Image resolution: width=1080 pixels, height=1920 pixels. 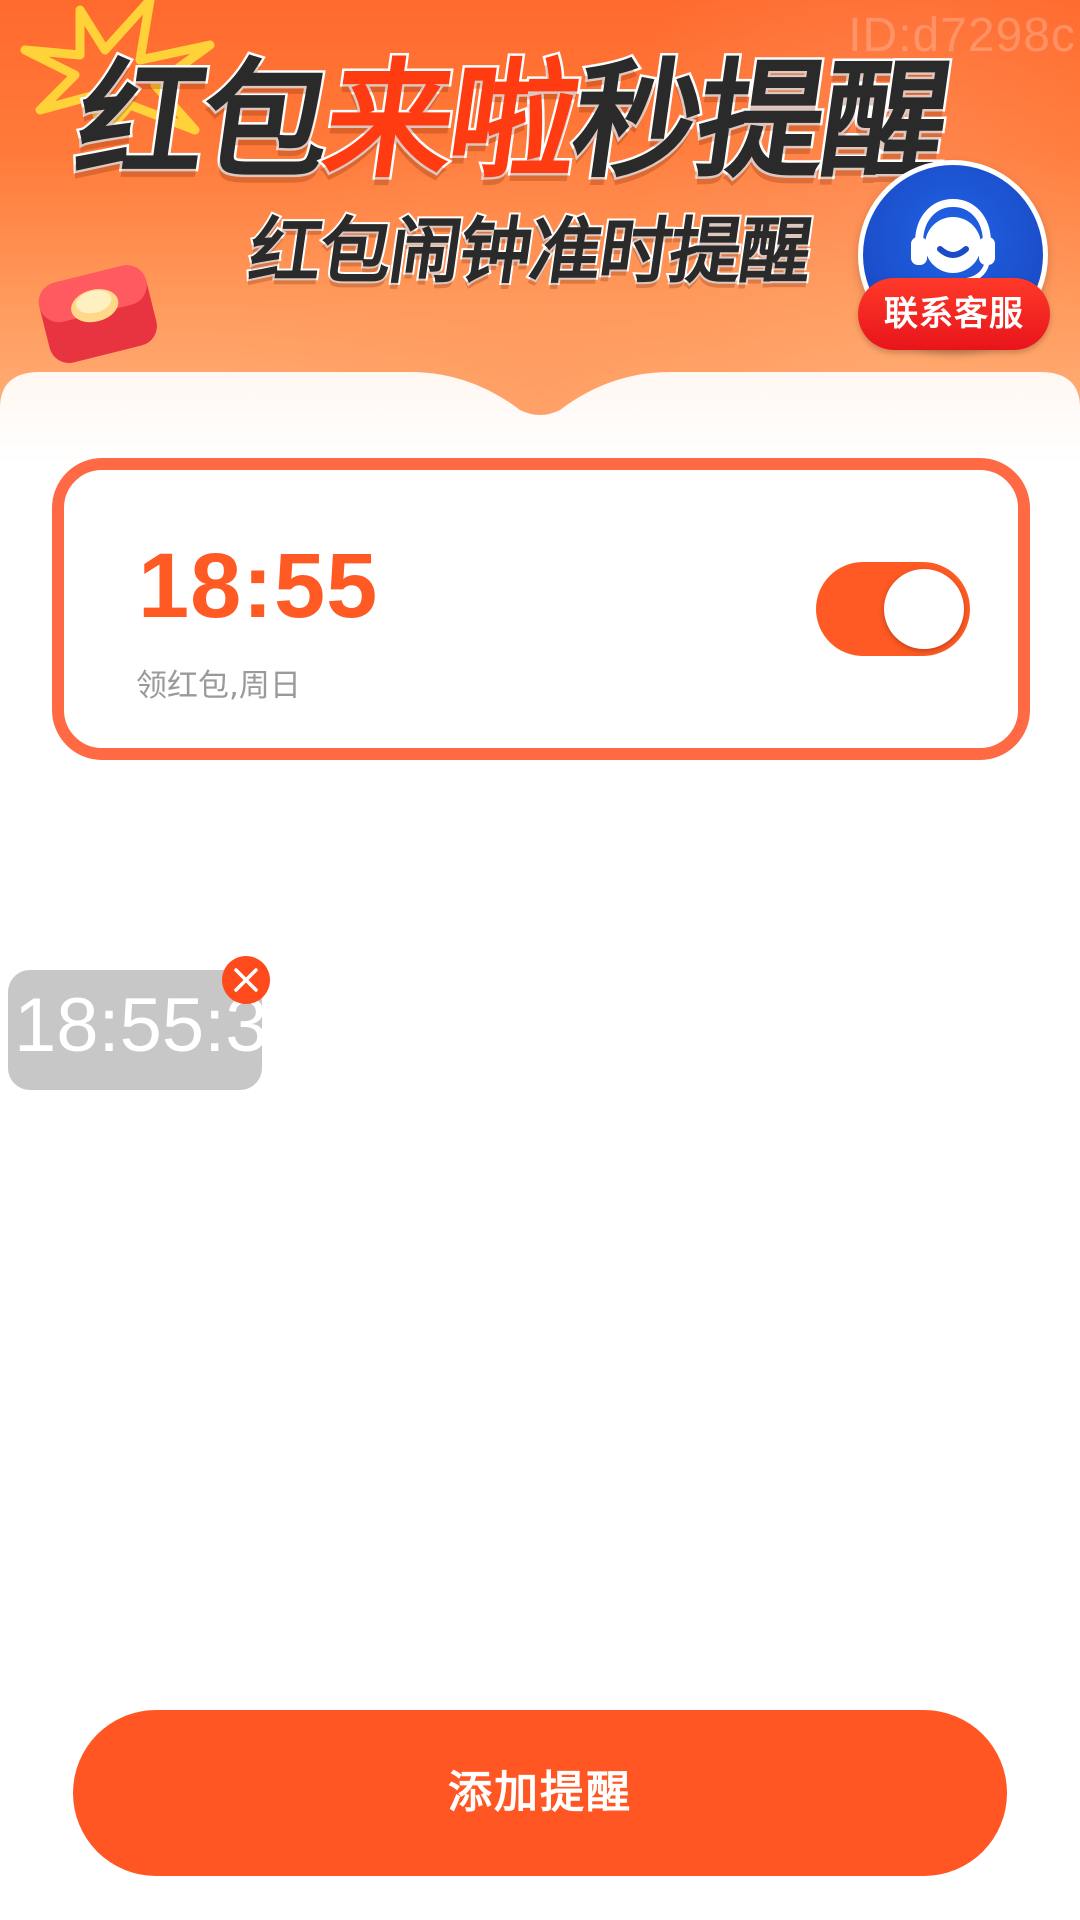 I want to click on alarm-enabled-toggle, so click(x=893, y=609).